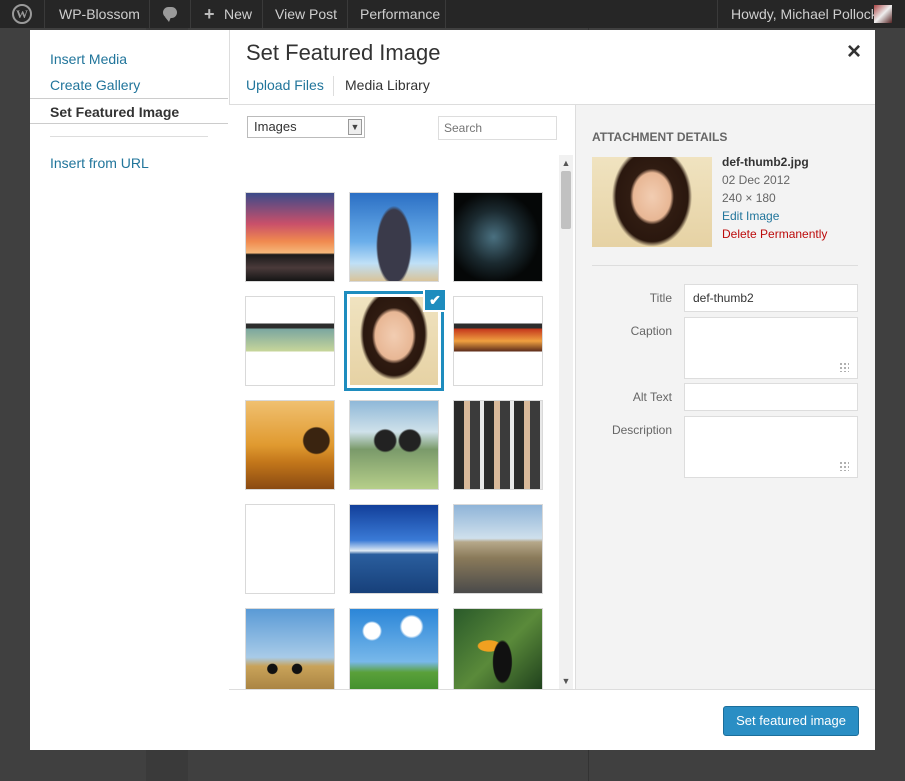 The width and height of the screenshot is (905, 781). I want to click on admin-bar-view-post: View Post, so click(306, 14).